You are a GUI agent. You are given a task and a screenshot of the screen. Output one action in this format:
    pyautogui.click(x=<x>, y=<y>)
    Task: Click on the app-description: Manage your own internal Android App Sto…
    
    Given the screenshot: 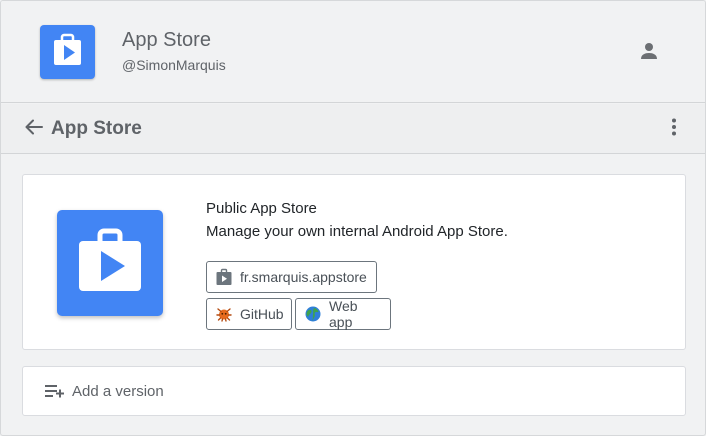 What is the action you would take?
    pyautogui.click(x=357, y=231)
    